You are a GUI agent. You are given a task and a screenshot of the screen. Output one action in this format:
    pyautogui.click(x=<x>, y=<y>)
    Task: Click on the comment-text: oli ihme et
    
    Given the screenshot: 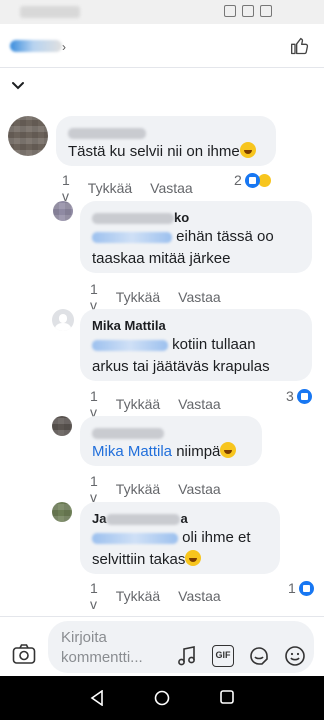 What is the action you would take?
    pyautogui.click(x=180, y=538)
    